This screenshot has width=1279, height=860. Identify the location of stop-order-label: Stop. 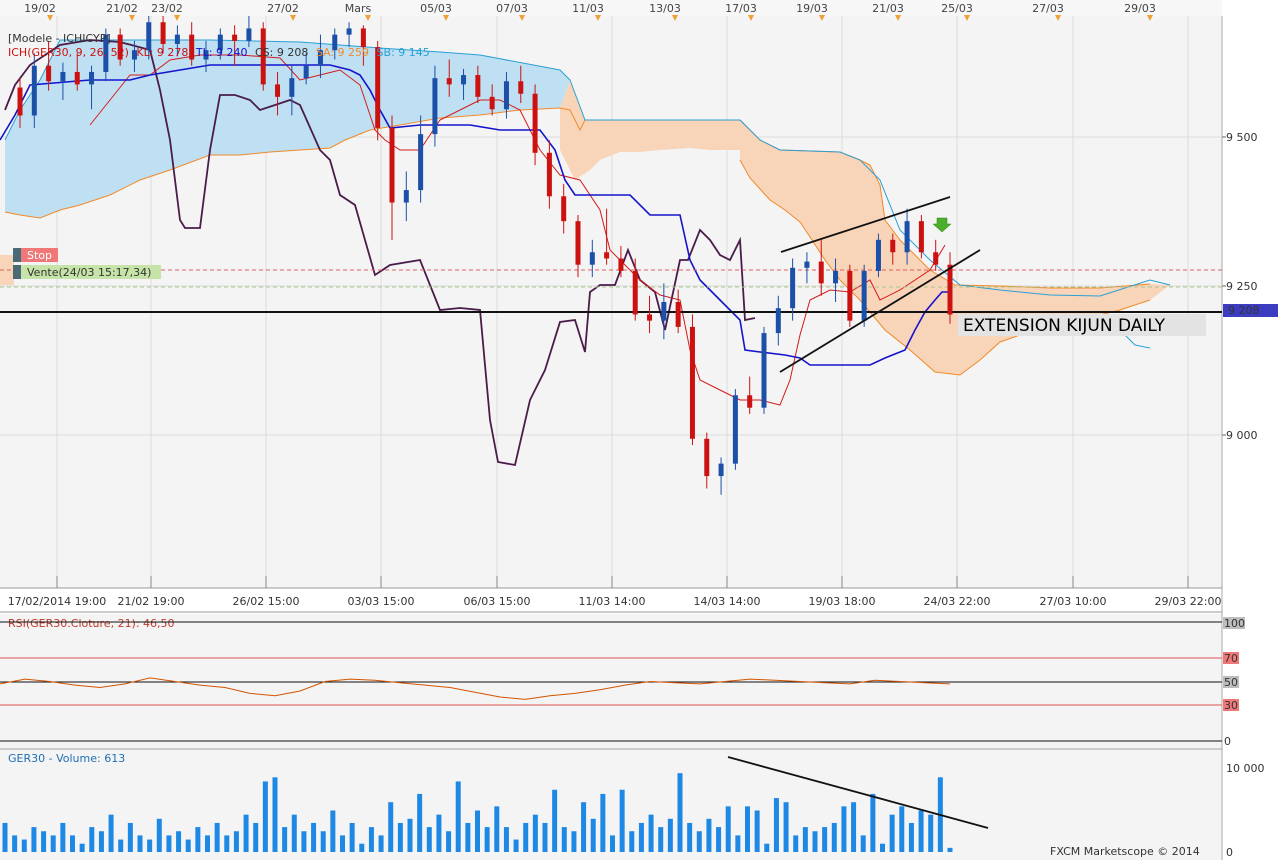
(39, 255).